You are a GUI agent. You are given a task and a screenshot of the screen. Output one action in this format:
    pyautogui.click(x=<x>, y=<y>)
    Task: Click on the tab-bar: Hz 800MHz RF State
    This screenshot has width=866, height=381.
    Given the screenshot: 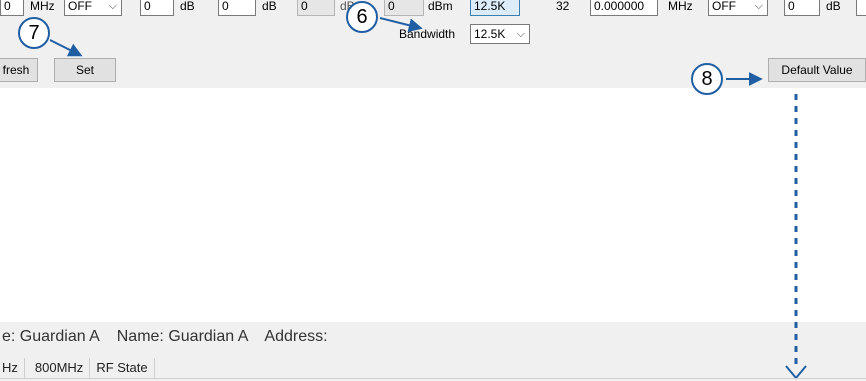 What is the action you would take?
    pyautogui.click(x=77, y=368)
    